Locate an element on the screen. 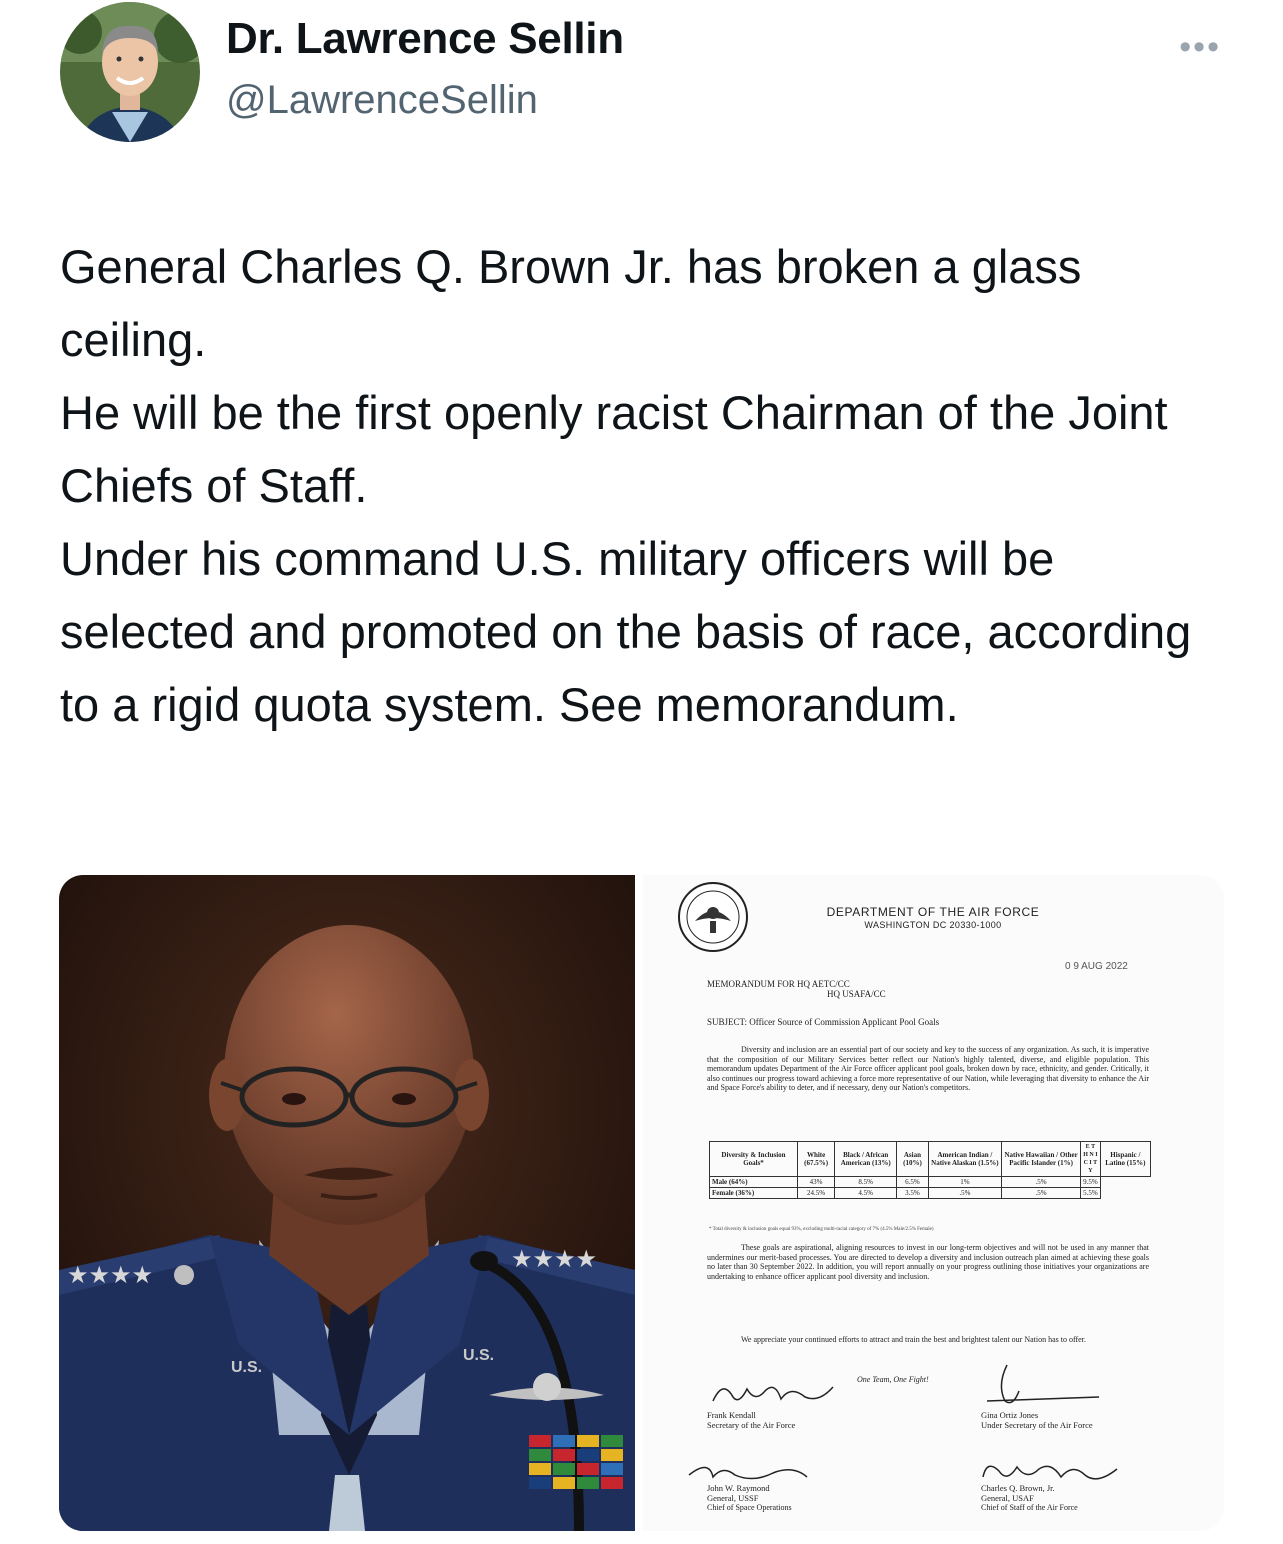 The image size is (1283, 1544). table-cell: Female (36%) is located at coordinates (753, 1193).